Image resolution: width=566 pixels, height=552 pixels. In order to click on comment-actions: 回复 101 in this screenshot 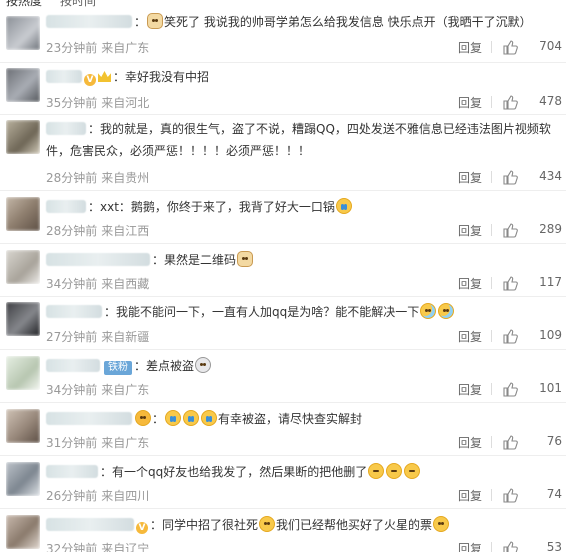, I will do `click(462, 389)`.